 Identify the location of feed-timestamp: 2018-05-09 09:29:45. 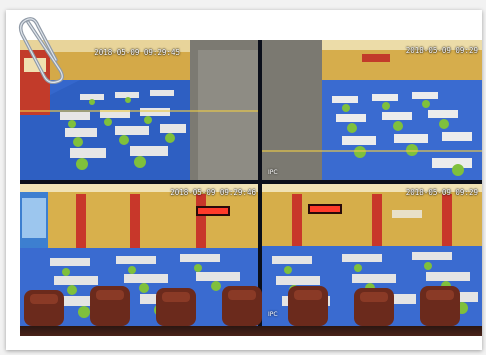
(137, 52).